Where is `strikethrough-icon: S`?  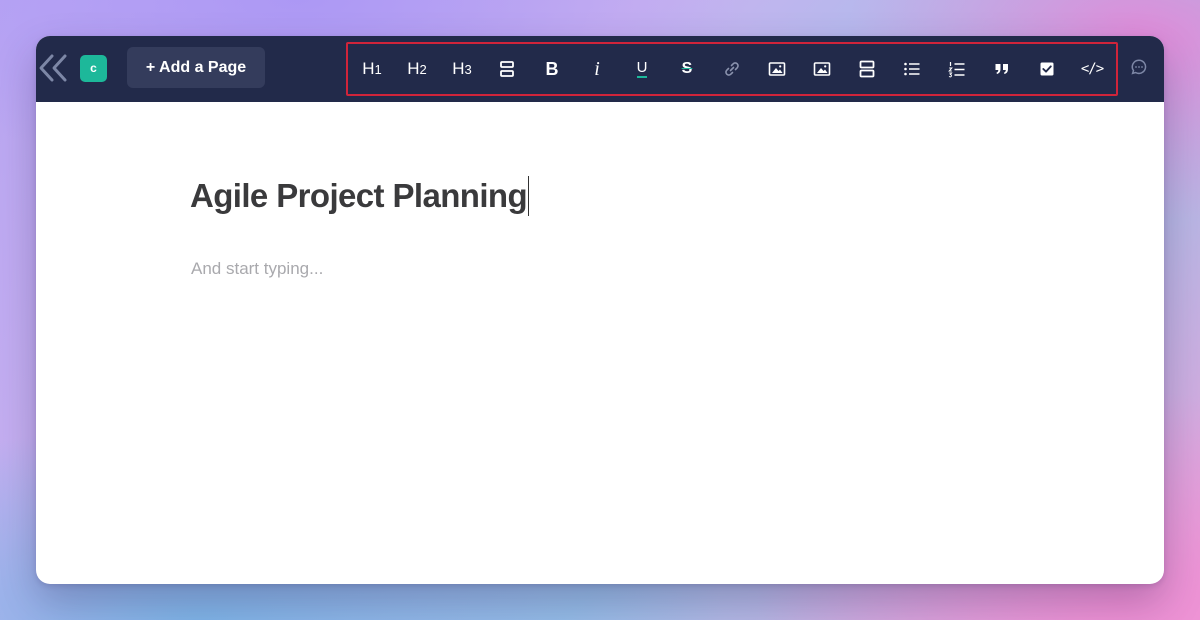 strikethrough-icon: S is located at coordinates (687, 68).